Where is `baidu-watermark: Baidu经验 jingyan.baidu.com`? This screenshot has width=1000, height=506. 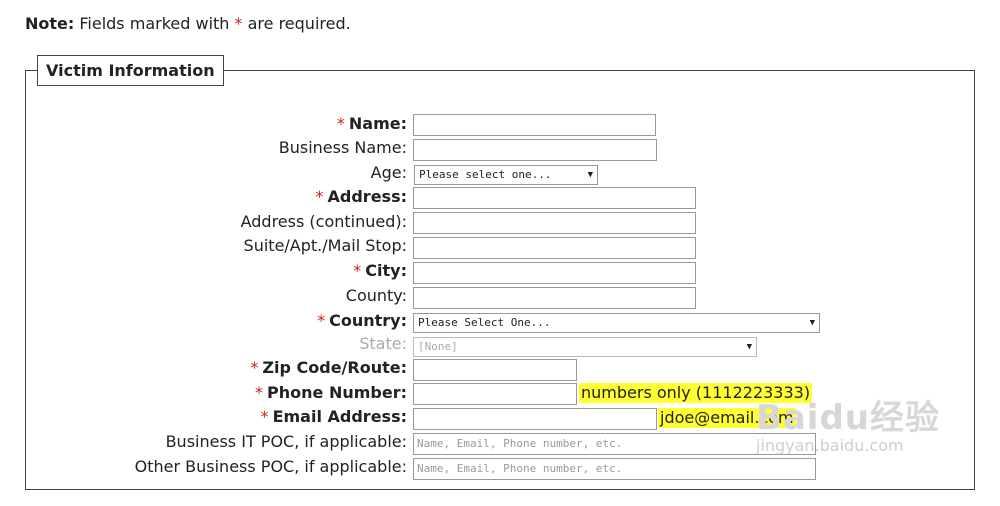 baidu-watermark: Baidu经验 jingyan.baidu.com is located at coordinates (848, 427).